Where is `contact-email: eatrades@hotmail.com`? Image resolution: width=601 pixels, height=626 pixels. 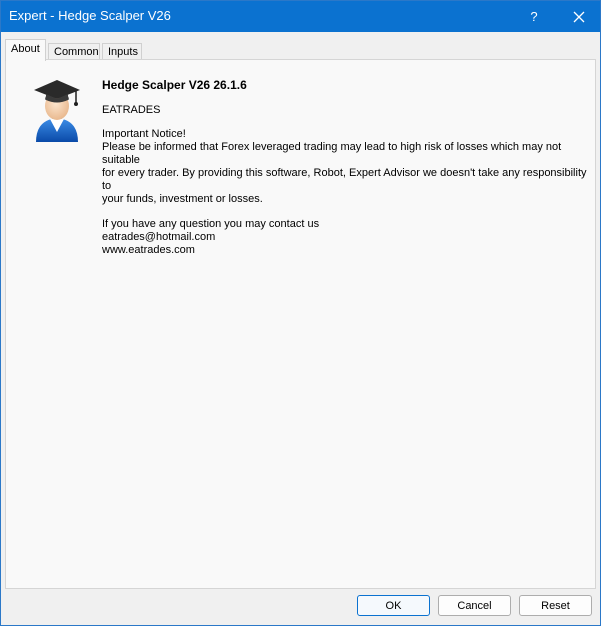
contact-email: eatrades@hotmail.com is located at coordinates (159, 237).